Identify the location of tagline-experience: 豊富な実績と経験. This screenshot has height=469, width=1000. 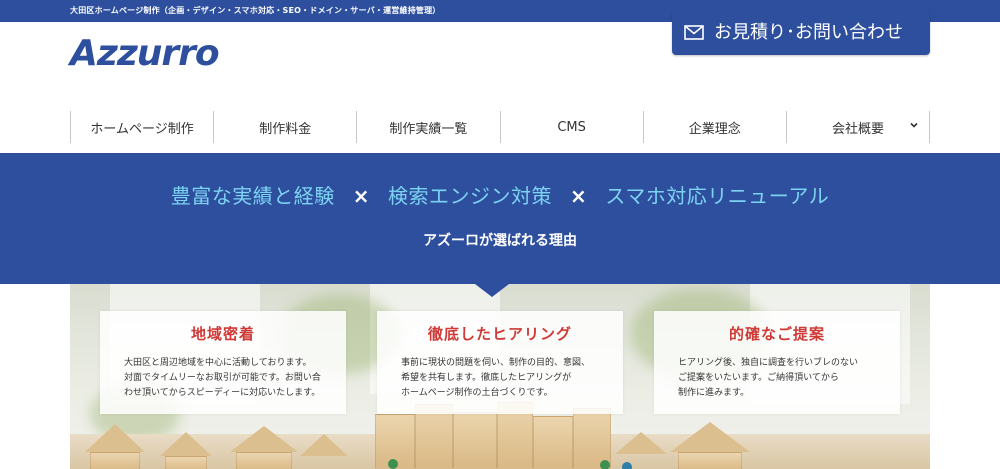
(252, 196).